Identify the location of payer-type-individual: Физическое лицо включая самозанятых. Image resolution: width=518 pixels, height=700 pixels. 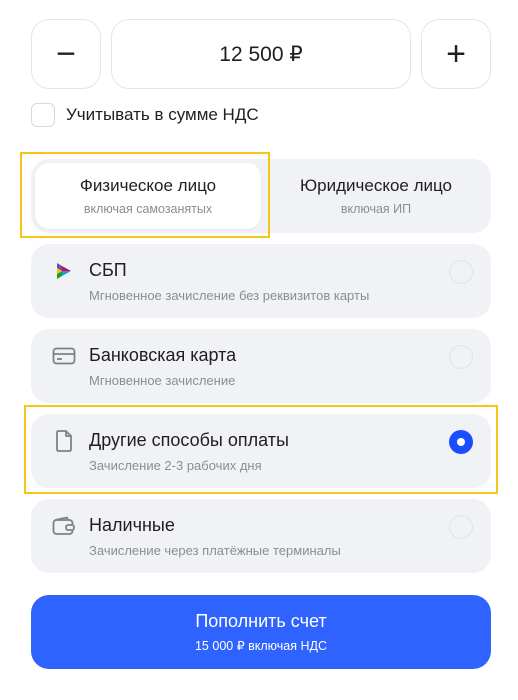
(148, 196).